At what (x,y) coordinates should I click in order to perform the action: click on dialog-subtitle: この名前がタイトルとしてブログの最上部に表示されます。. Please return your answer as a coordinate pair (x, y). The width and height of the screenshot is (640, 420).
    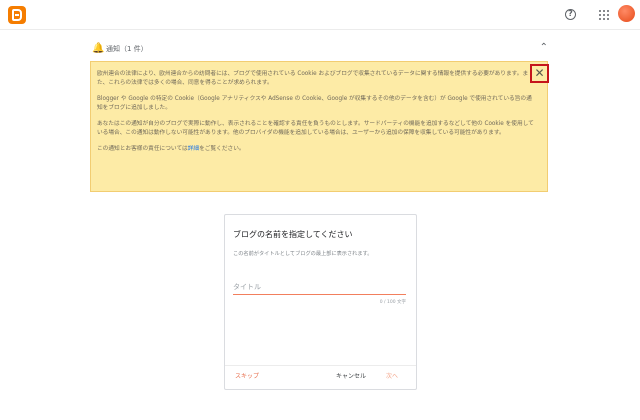
    Looking at the image, I should click on (303, 254).